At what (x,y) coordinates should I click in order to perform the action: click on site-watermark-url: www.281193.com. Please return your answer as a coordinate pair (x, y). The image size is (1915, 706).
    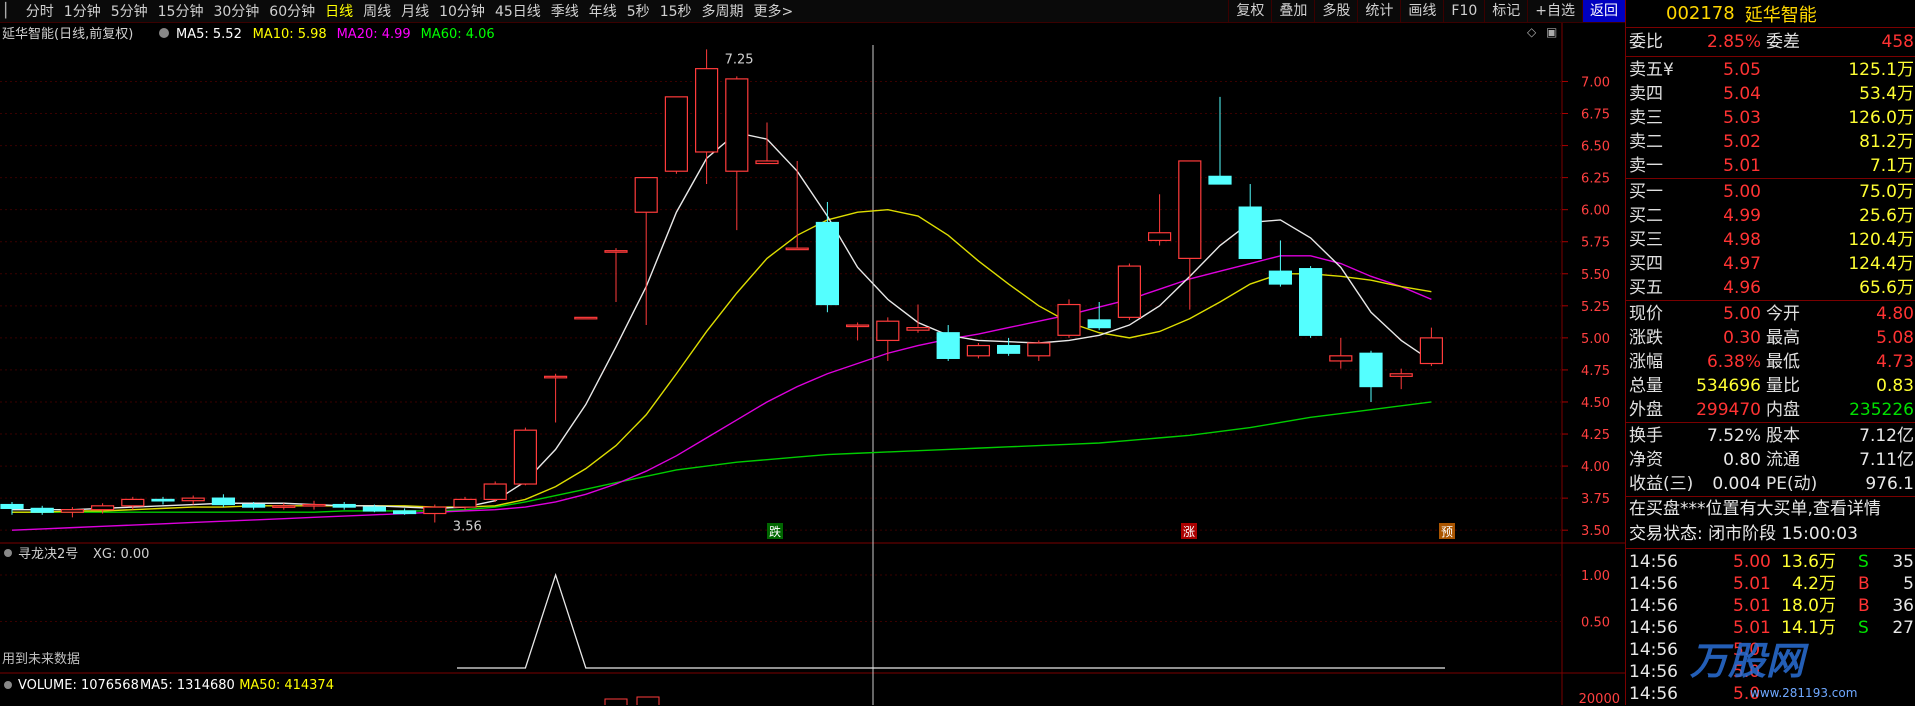
    Looking at the image, I should click on (1804, 693).